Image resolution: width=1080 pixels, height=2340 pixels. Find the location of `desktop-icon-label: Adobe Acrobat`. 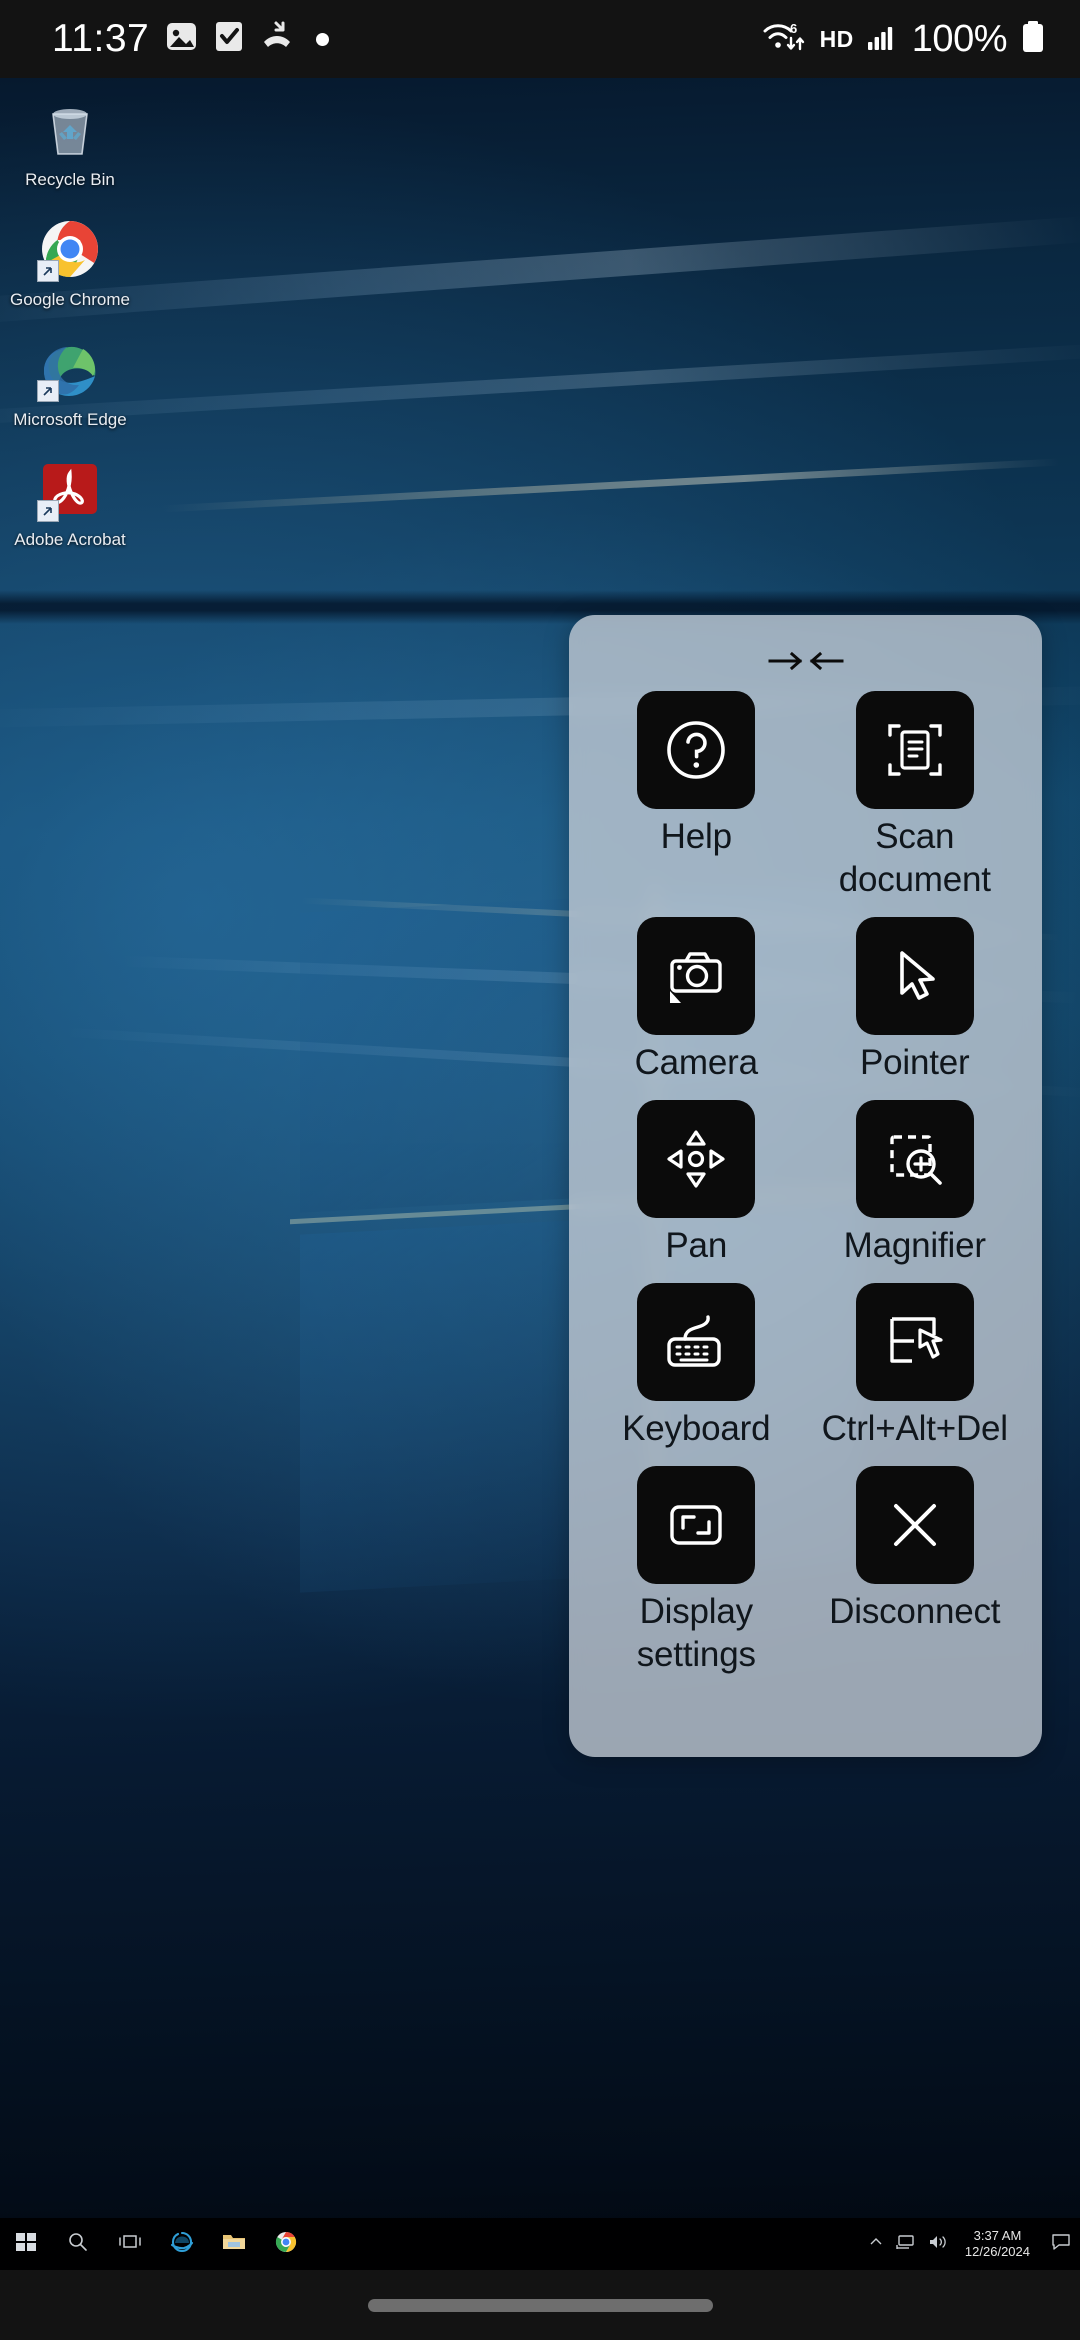

desktop-icon-label: Adobe Acrobat is located at coordinates (70, 539).